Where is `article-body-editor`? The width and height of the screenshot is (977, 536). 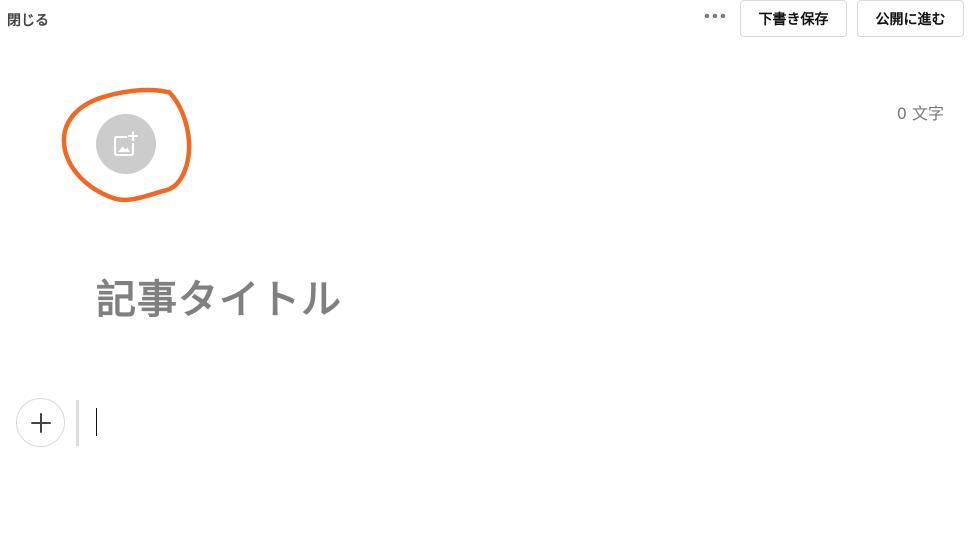 article-body-editor is located at coordinates (514, 422).